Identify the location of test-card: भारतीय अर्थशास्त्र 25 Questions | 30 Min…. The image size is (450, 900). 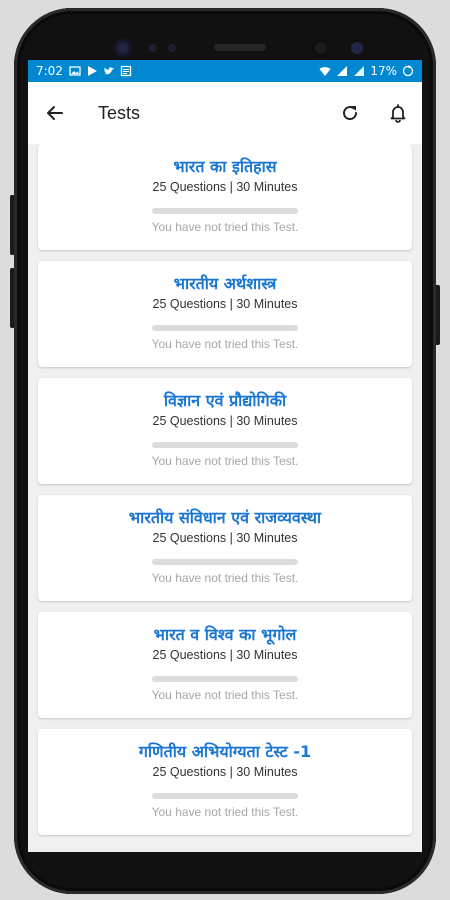
(225, 314).